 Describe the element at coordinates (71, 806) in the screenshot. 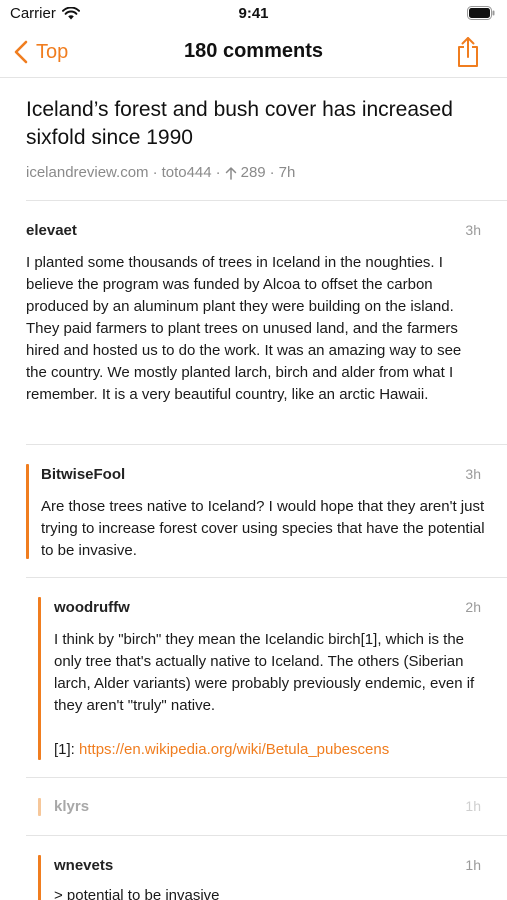

I see `comment-author: klyrs` at that location.